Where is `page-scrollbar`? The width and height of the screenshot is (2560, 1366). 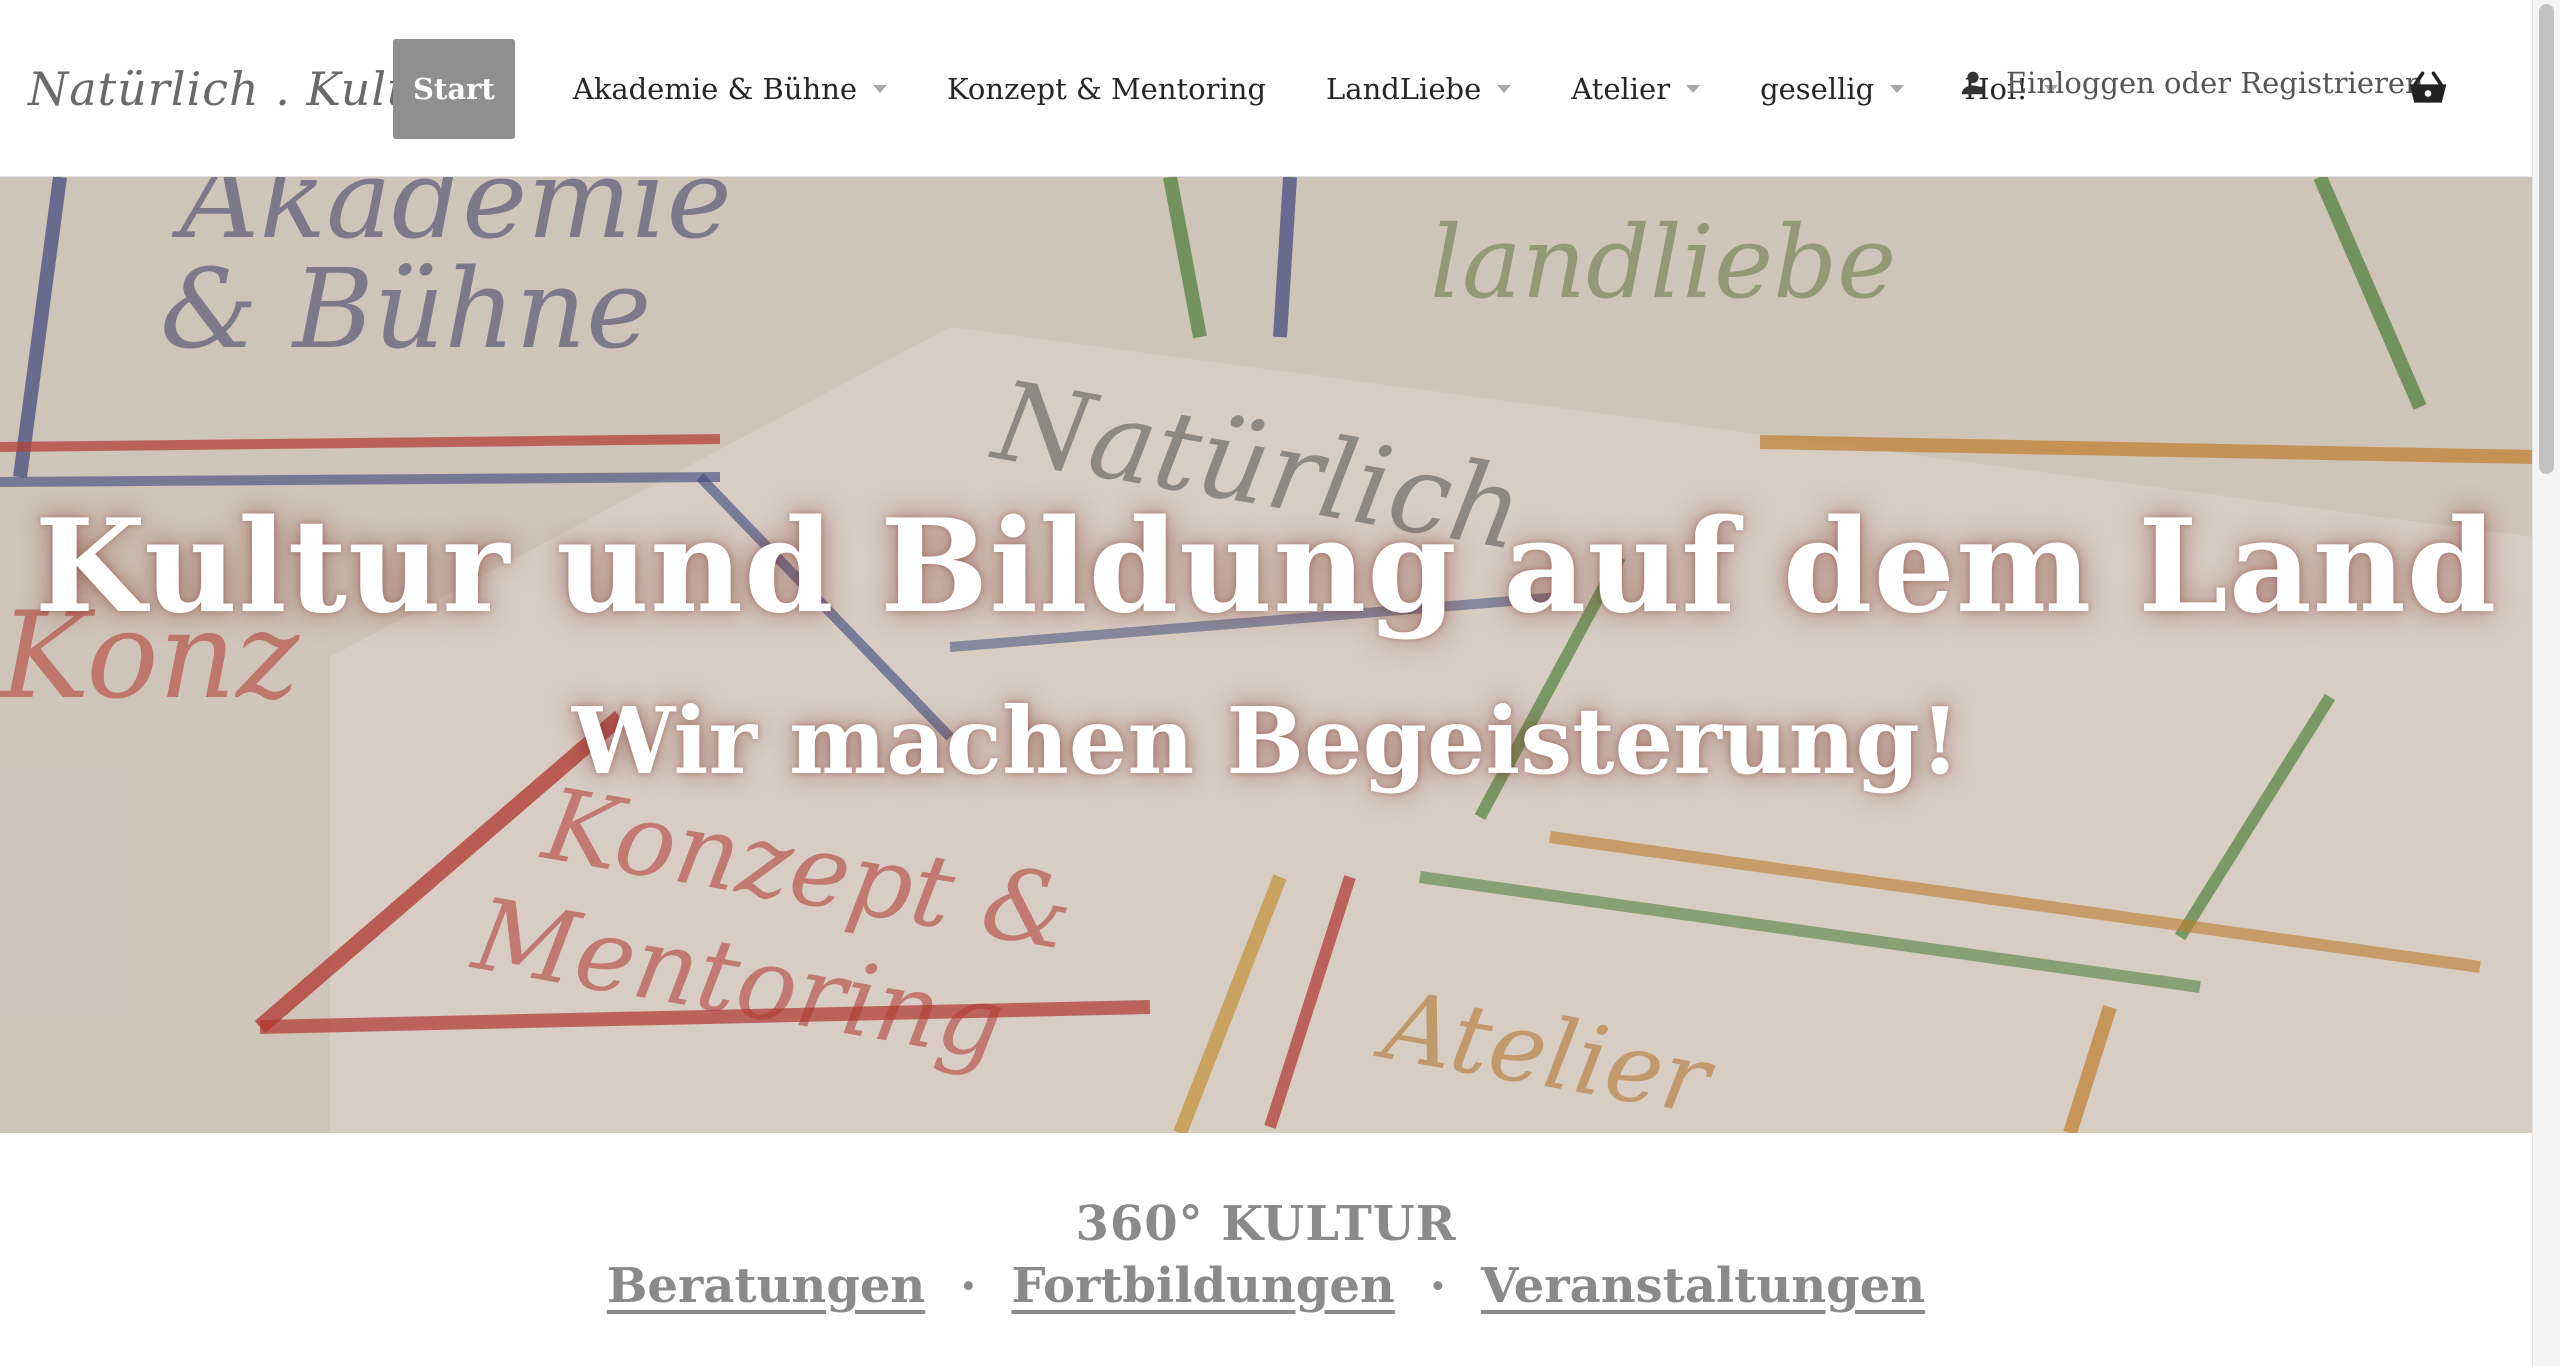 page-scrollbar is located at coordinates (2546, 683).